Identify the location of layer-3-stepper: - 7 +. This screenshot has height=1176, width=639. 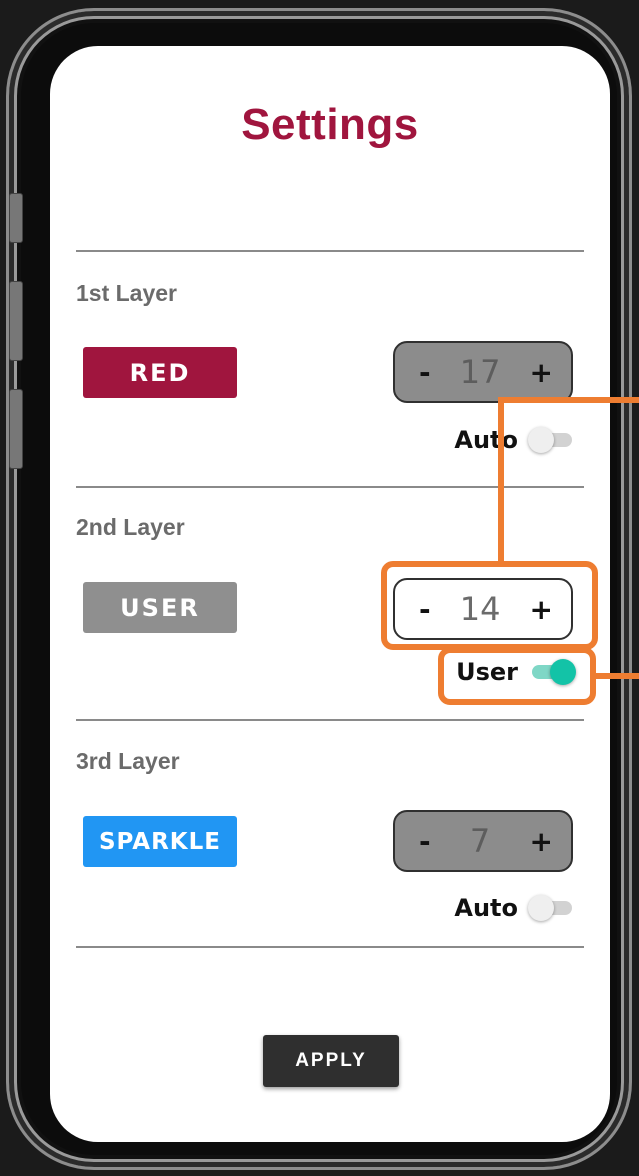
(483, 841).